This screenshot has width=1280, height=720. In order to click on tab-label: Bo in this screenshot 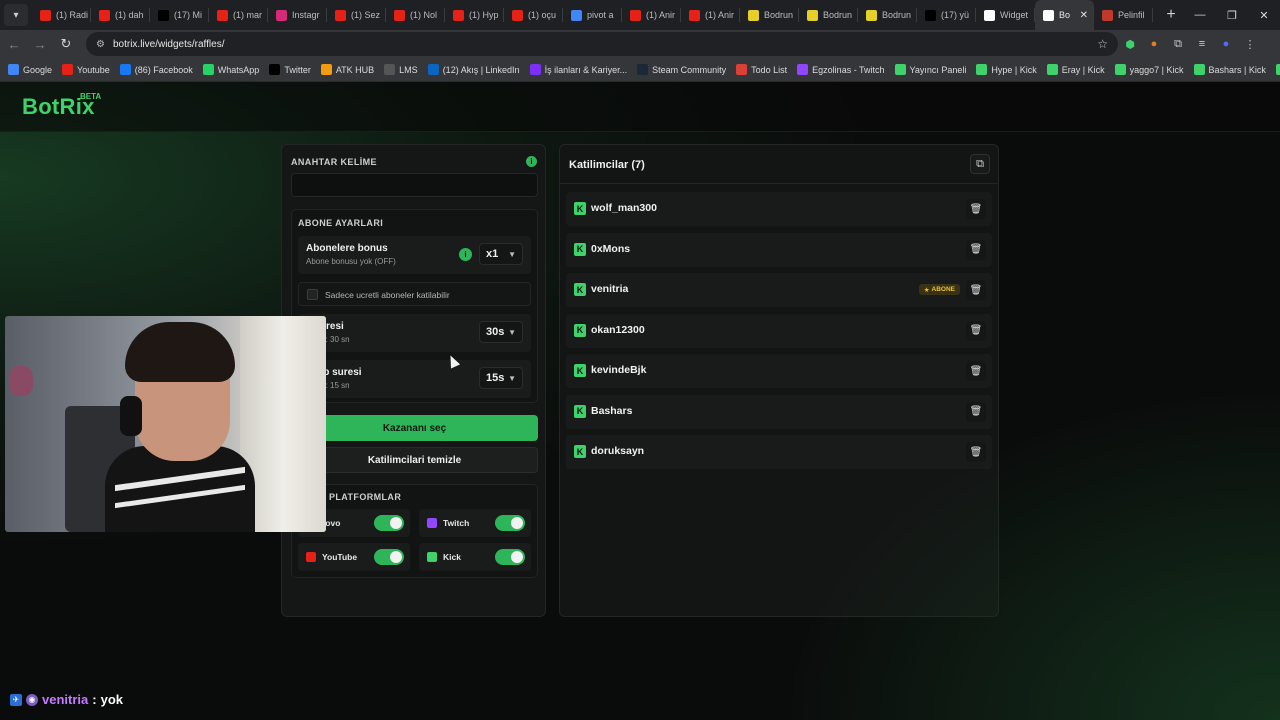, I will do `click(1065, 15)`.